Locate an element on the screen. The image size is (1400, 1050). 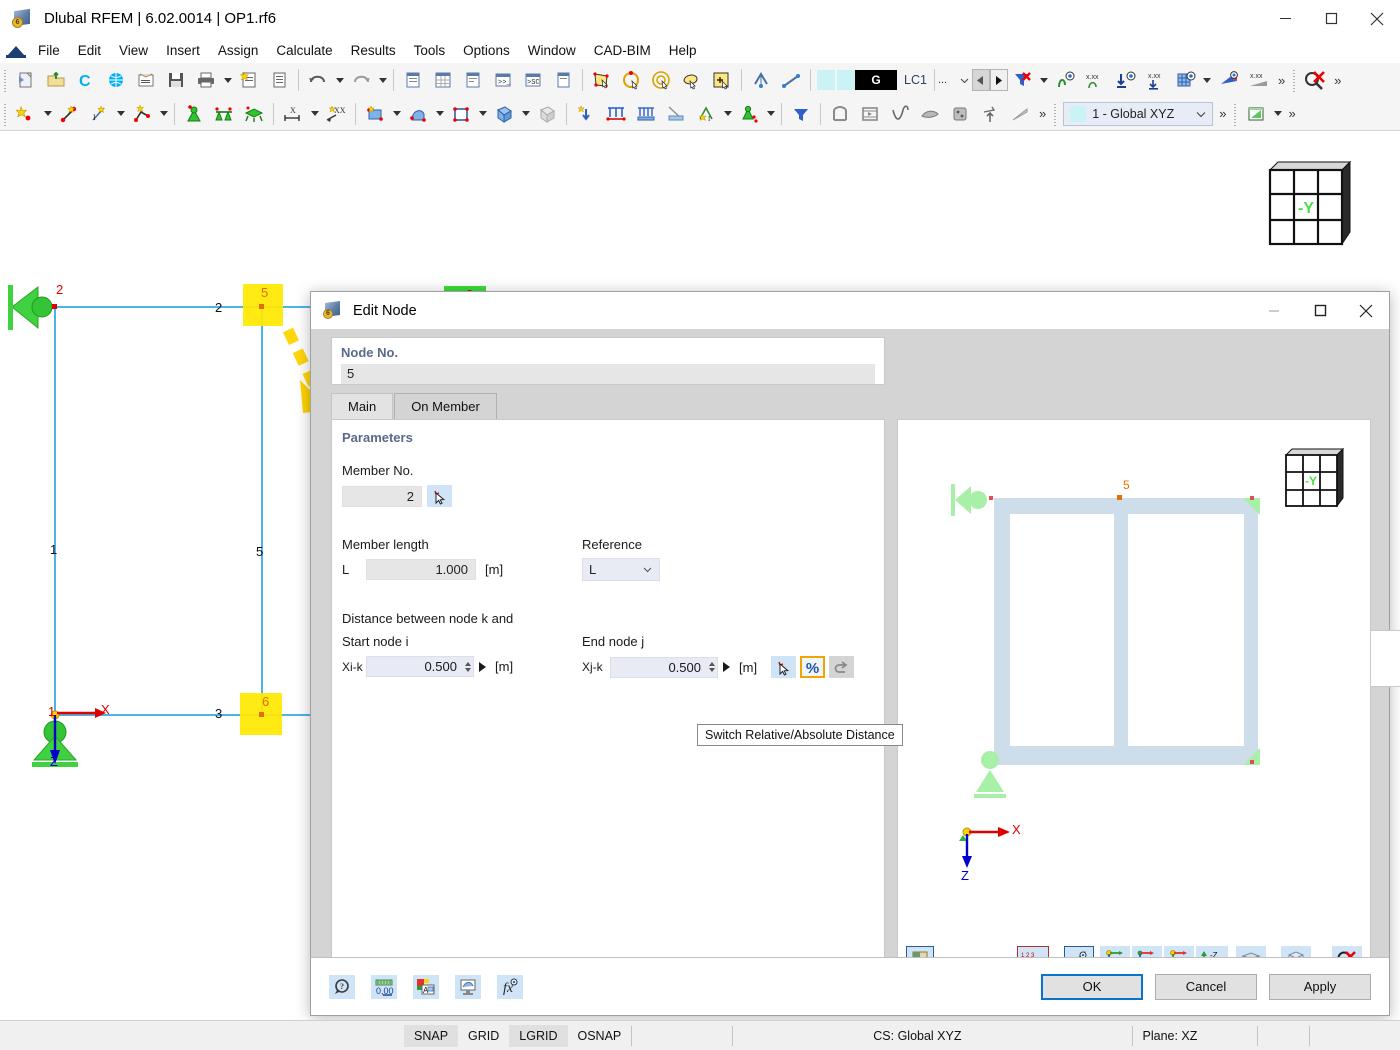
render-frame-icon is located at coordinates (840, 114).